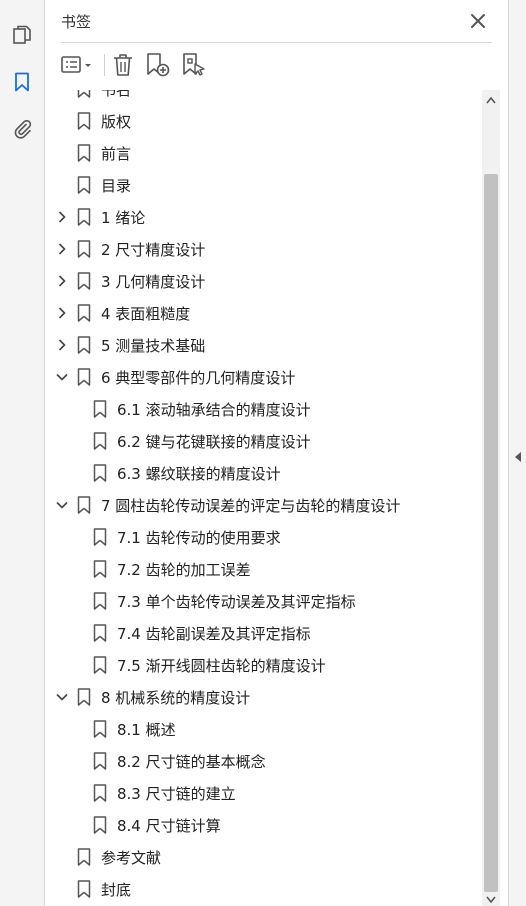 The image size is (526, 906). I want to click on panel-header: 书签, so click(276, 21).